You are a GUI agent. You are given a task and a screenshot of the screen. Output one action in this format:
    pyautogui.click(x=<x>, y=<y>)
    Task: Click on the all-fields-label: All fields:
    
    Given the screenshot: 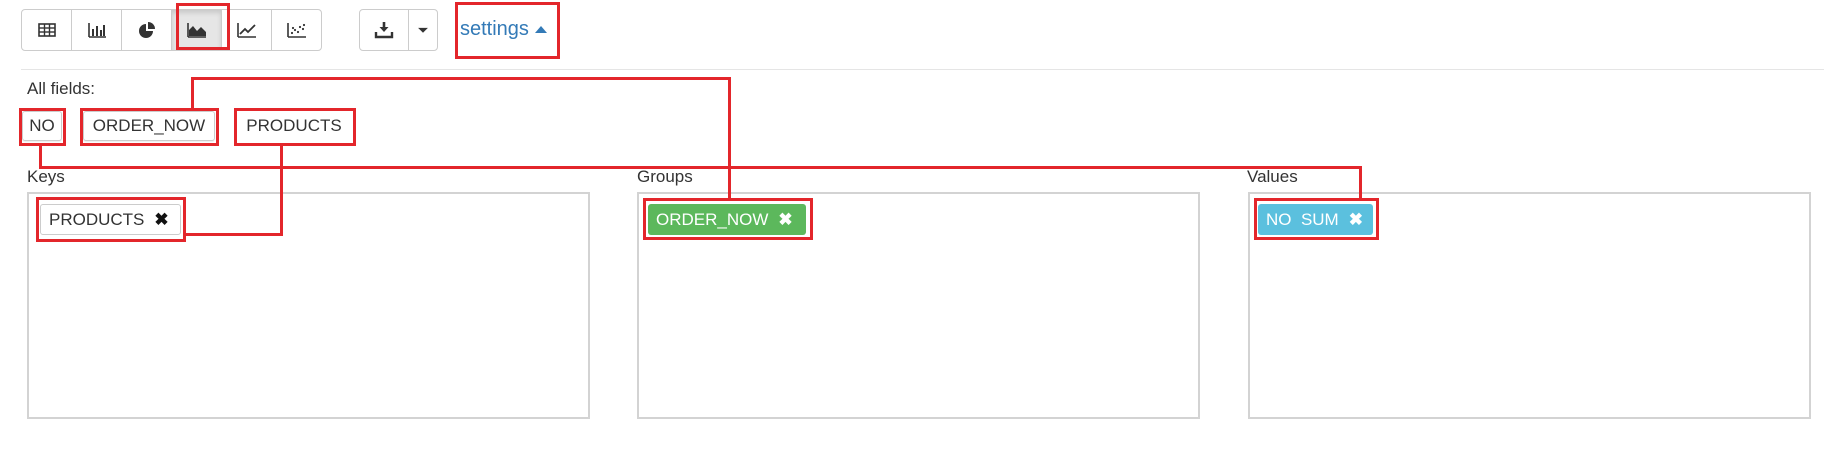 What is the action you would take?
    pyautogui.click(x=61, y=88)
    